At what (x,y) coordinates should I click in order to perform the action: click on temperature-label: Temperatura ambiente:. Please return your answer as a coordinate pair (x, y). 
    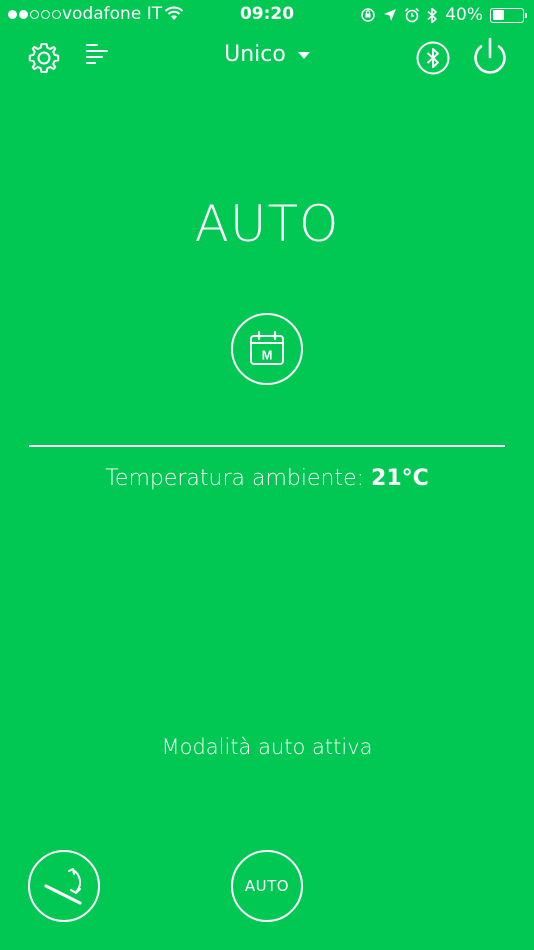
    Looking at the image, I should click on (235, 478).